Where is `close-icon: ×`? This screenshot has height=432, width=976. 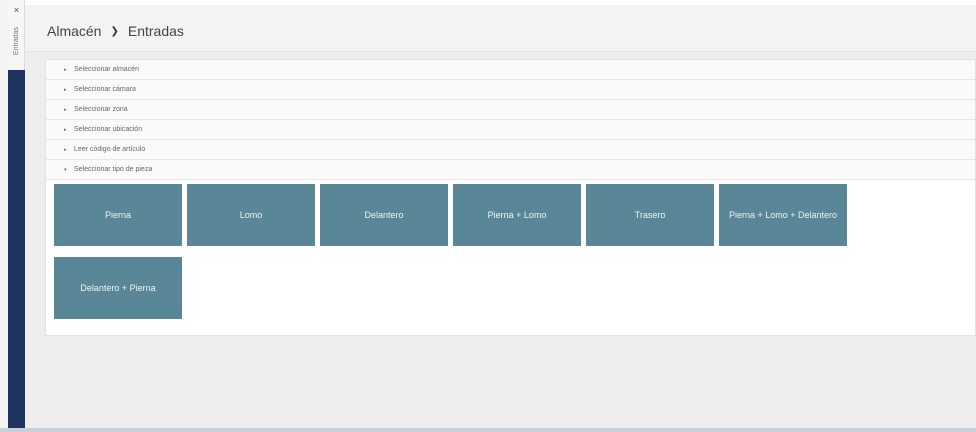
close-icon: × is located at coordinates (16, 10).